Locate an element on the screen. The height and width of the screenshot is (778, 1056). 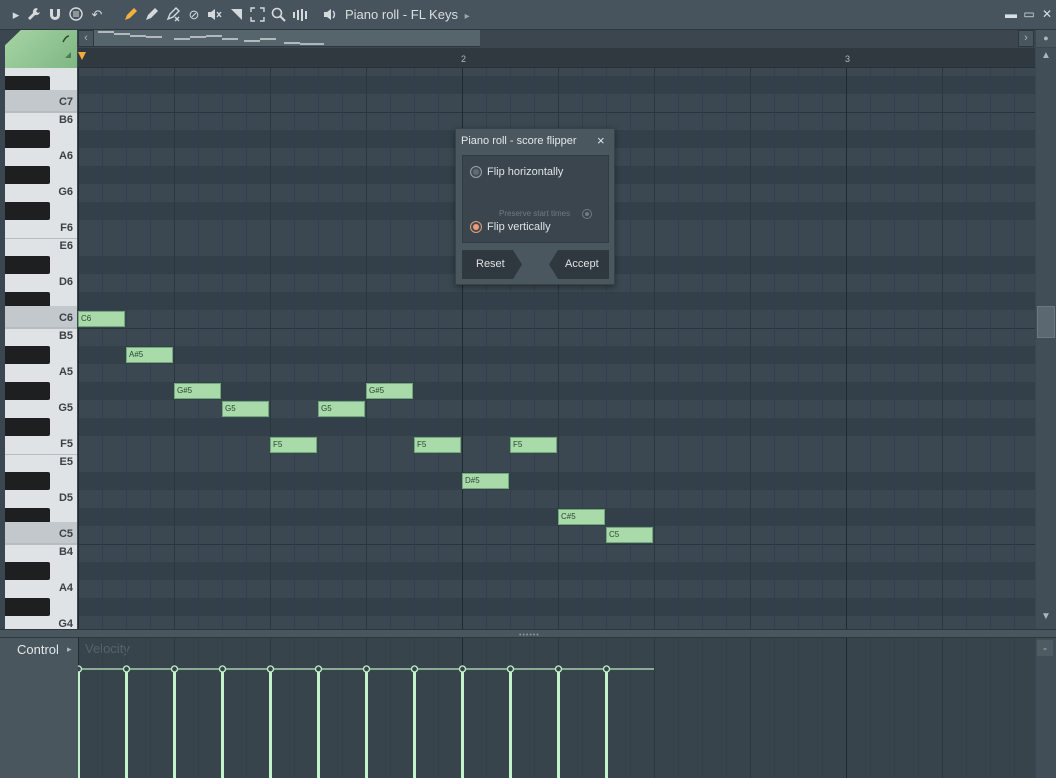
zoom-icon is located at coordinates (278, 15).